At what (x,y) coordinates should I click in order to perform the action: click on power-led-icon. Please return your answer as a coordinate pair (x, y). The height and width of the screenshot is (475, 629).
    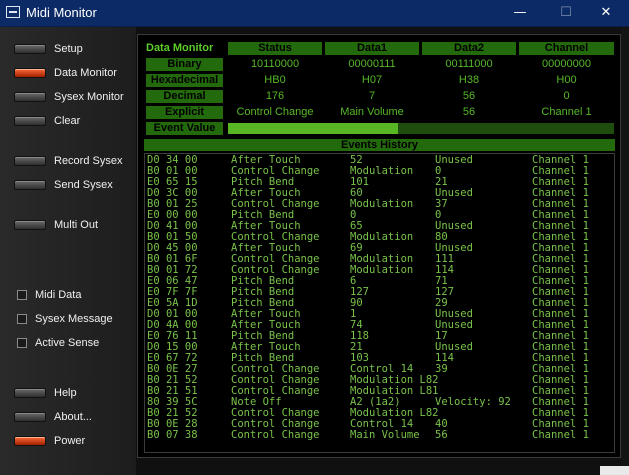
    Looking at the image, I should click on (30, 441).